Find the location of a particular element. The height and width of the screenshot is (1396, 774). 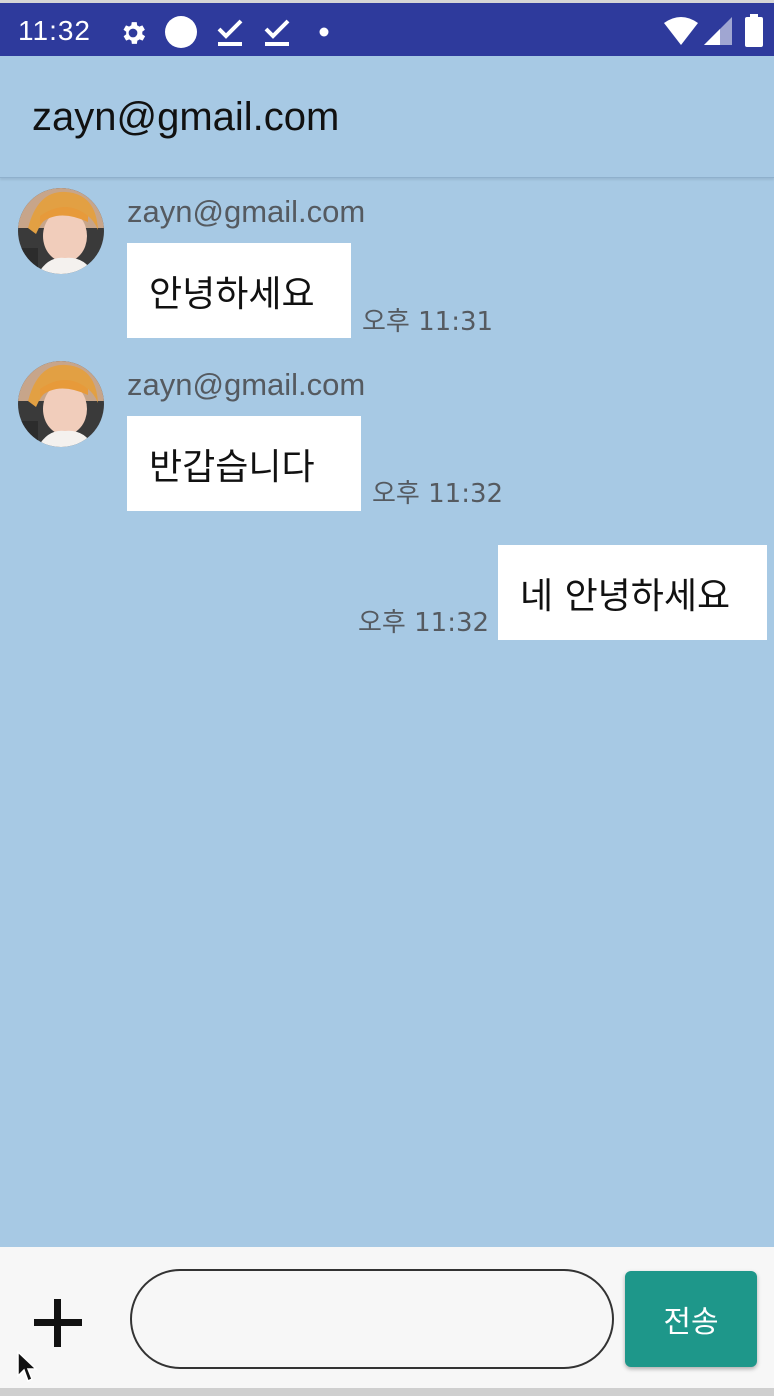

message-bubble: 반갑습니다 is located at coordinates (244, 463).